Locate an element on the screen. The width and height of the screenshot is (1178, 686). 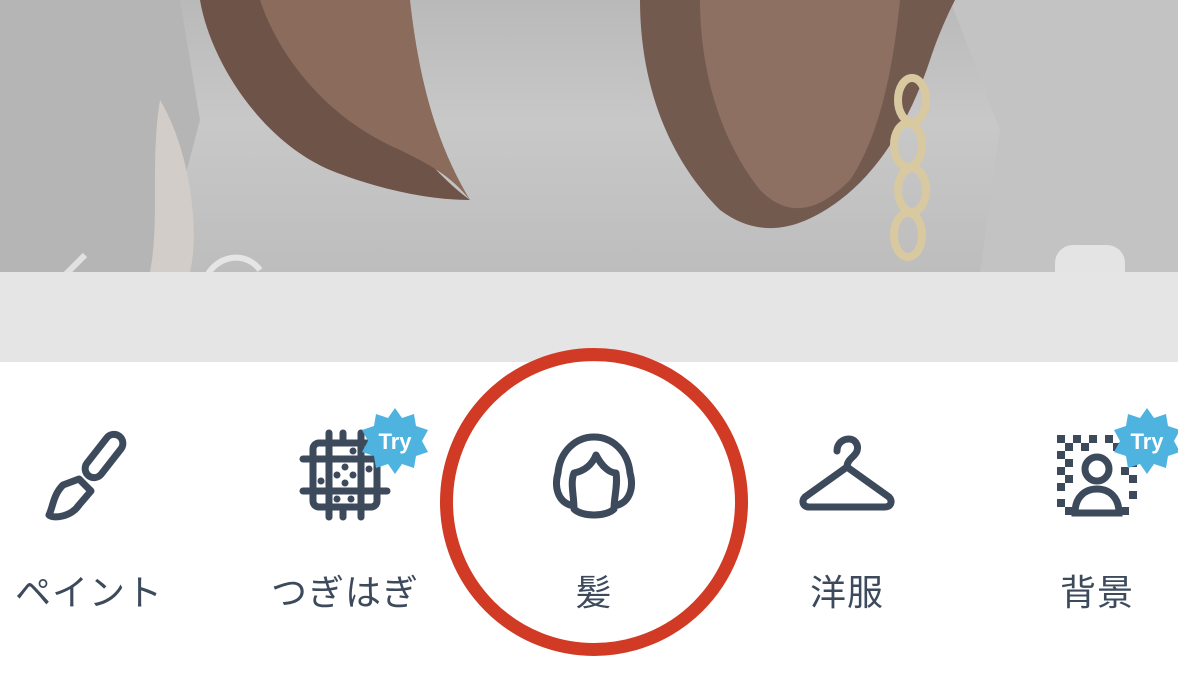
tool-hair-label: 髪 is located at coordinates (594, 593).